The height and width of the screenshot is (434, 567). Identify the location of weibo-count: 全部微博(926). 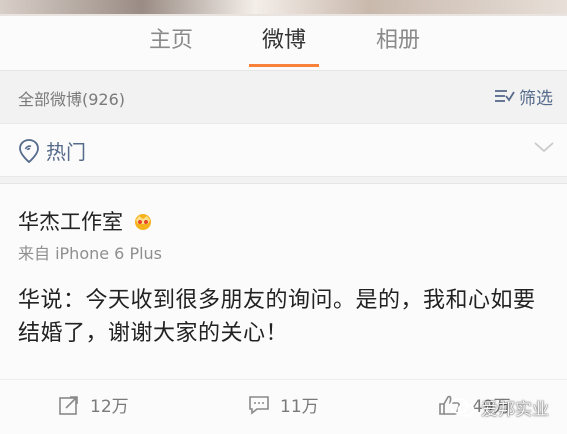
(72, 99).